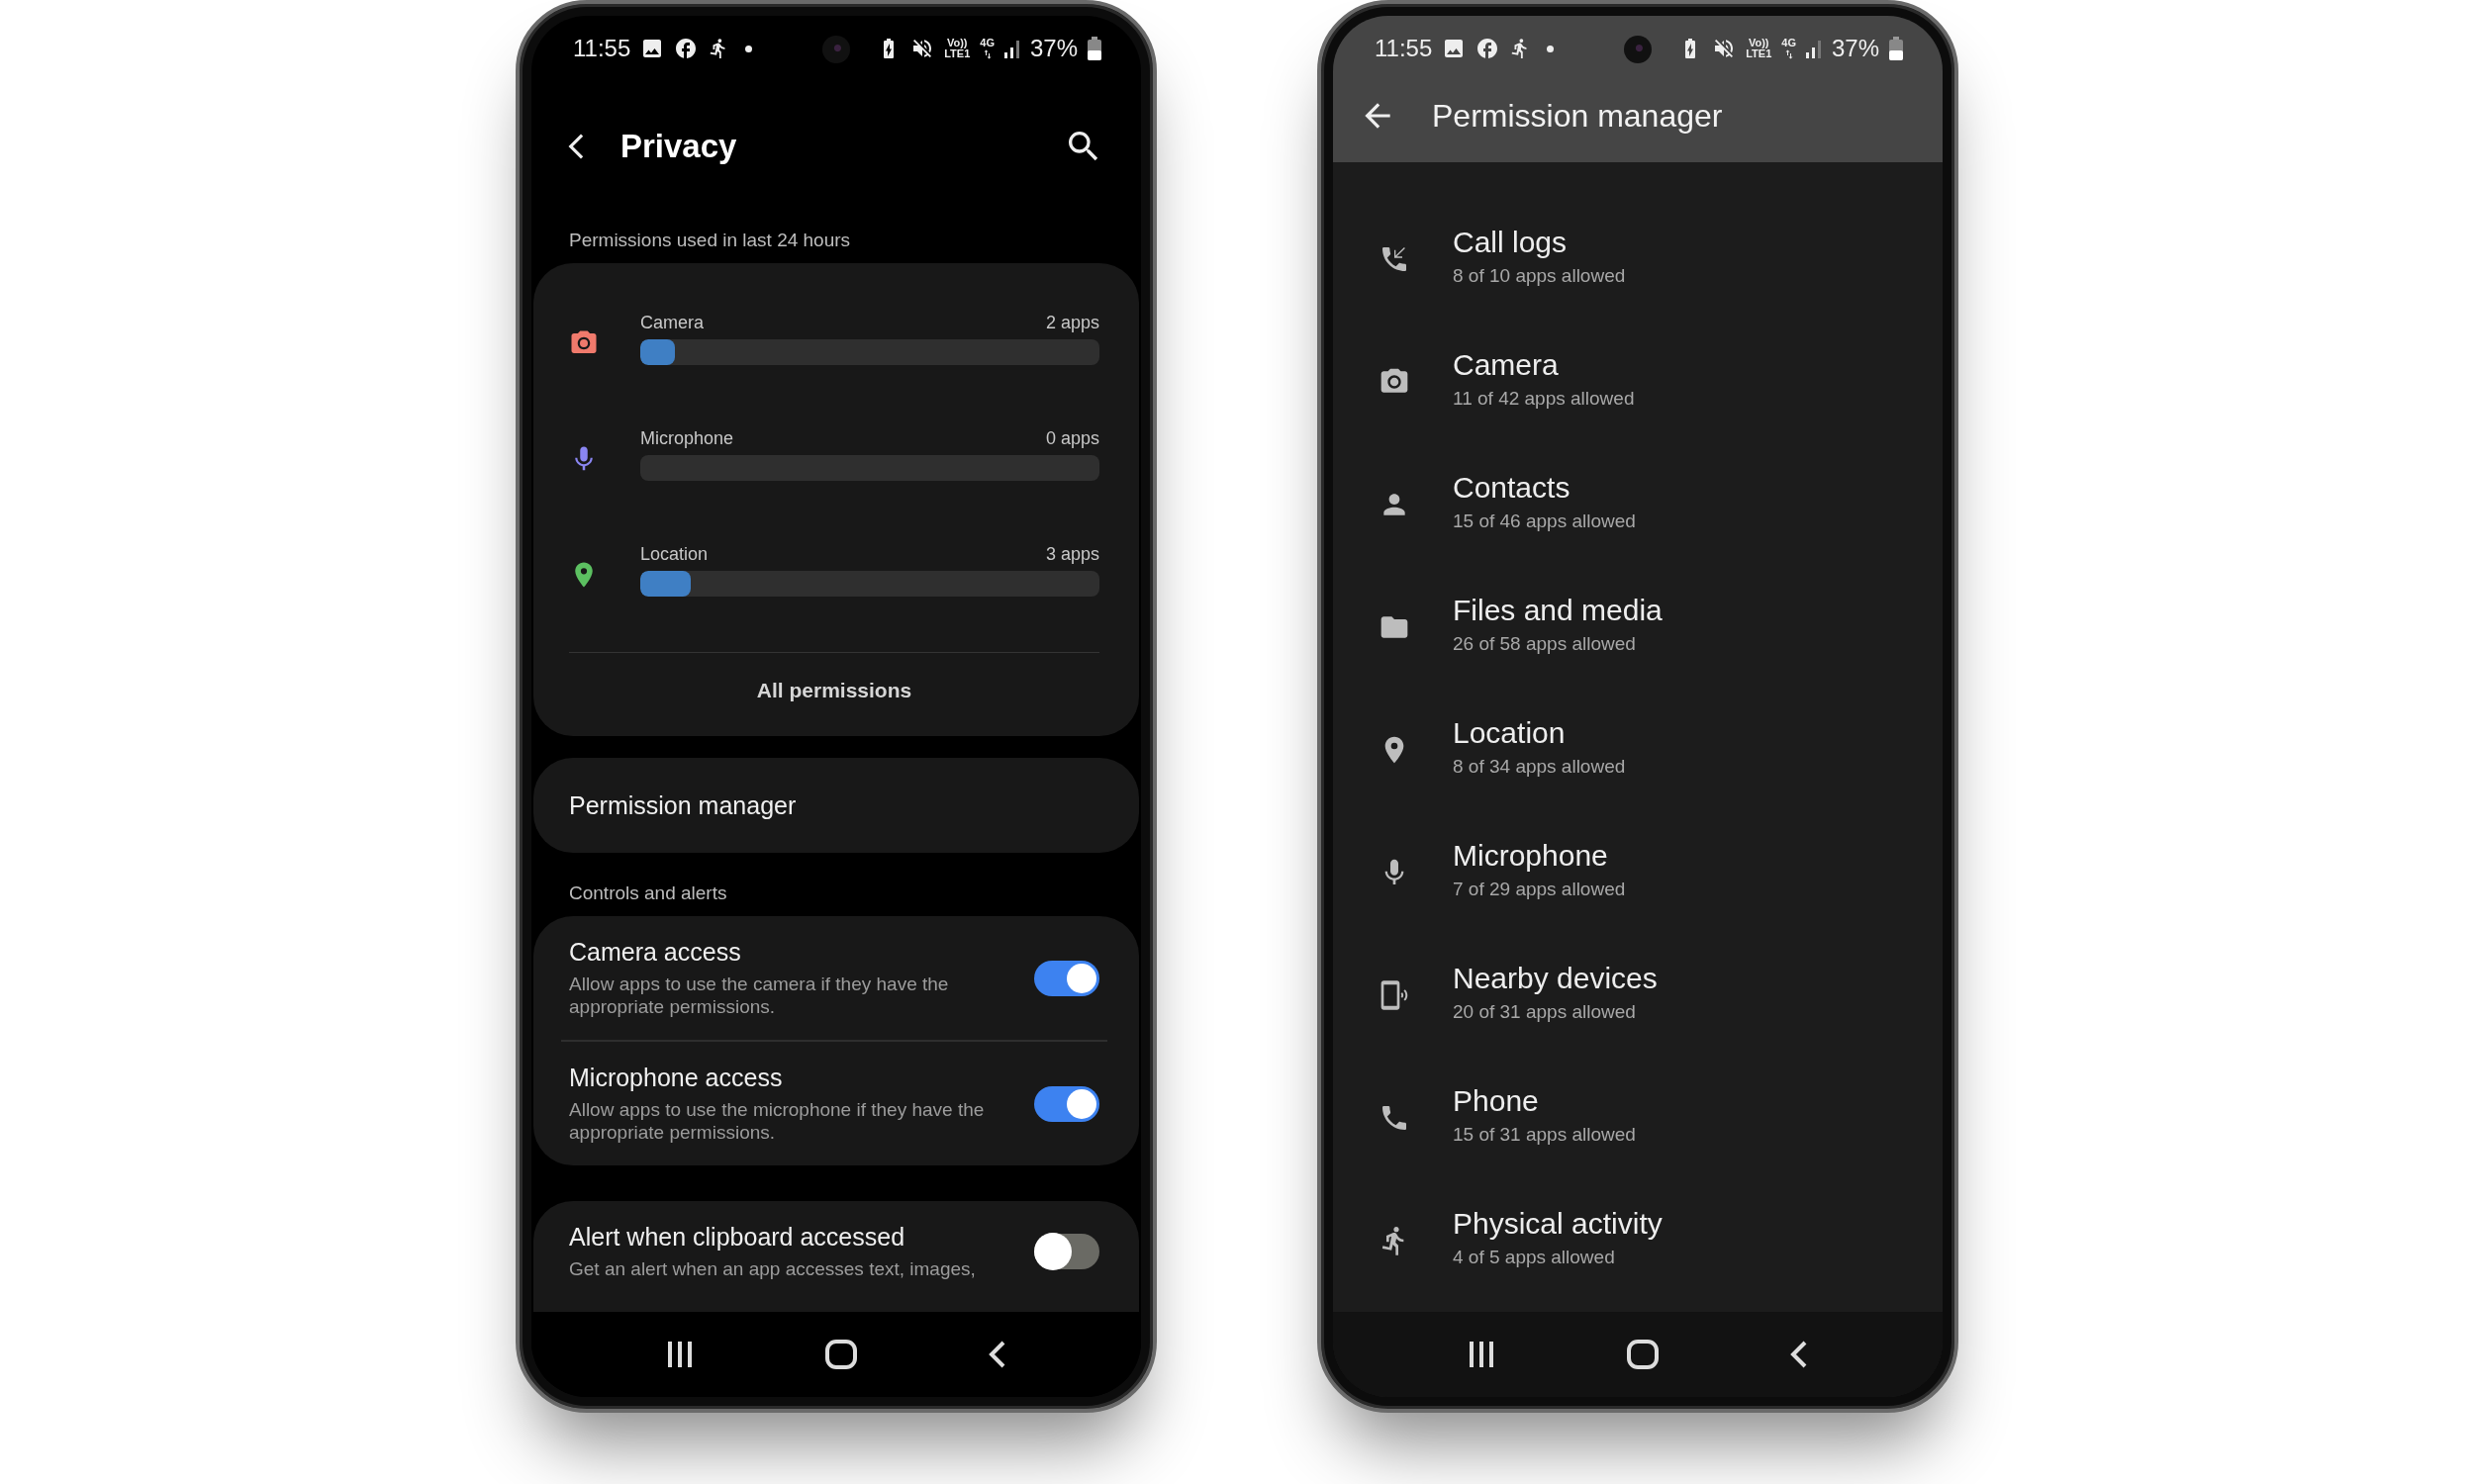  What do you see at coordinates (1638, 1118) in the screenshot?
I see `permission-item: Phone 15 of 31 apps allowed` at bounding box center [1638, 1118].